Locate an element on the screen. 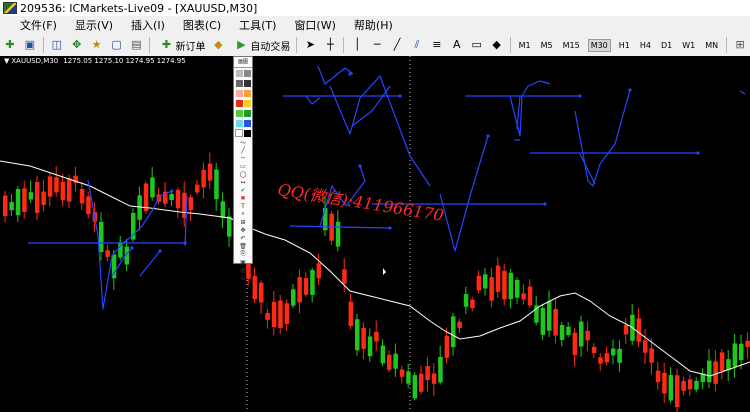  timeframe-d1: D1 is located at coordinates (666, 45).